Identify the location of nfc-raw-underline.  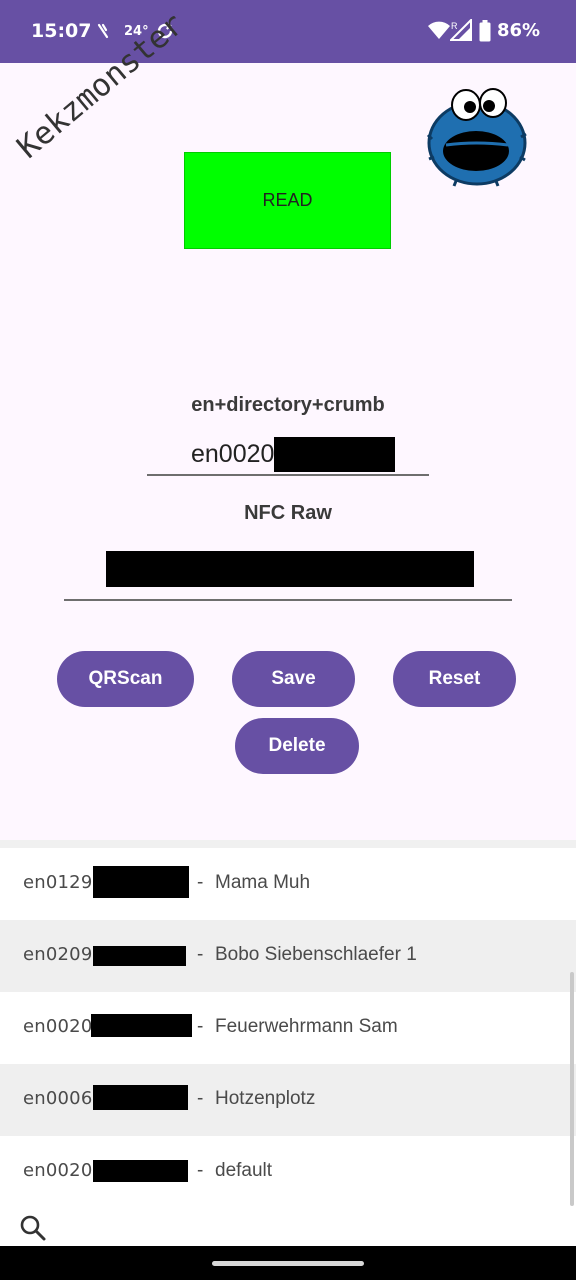
(288, 600).